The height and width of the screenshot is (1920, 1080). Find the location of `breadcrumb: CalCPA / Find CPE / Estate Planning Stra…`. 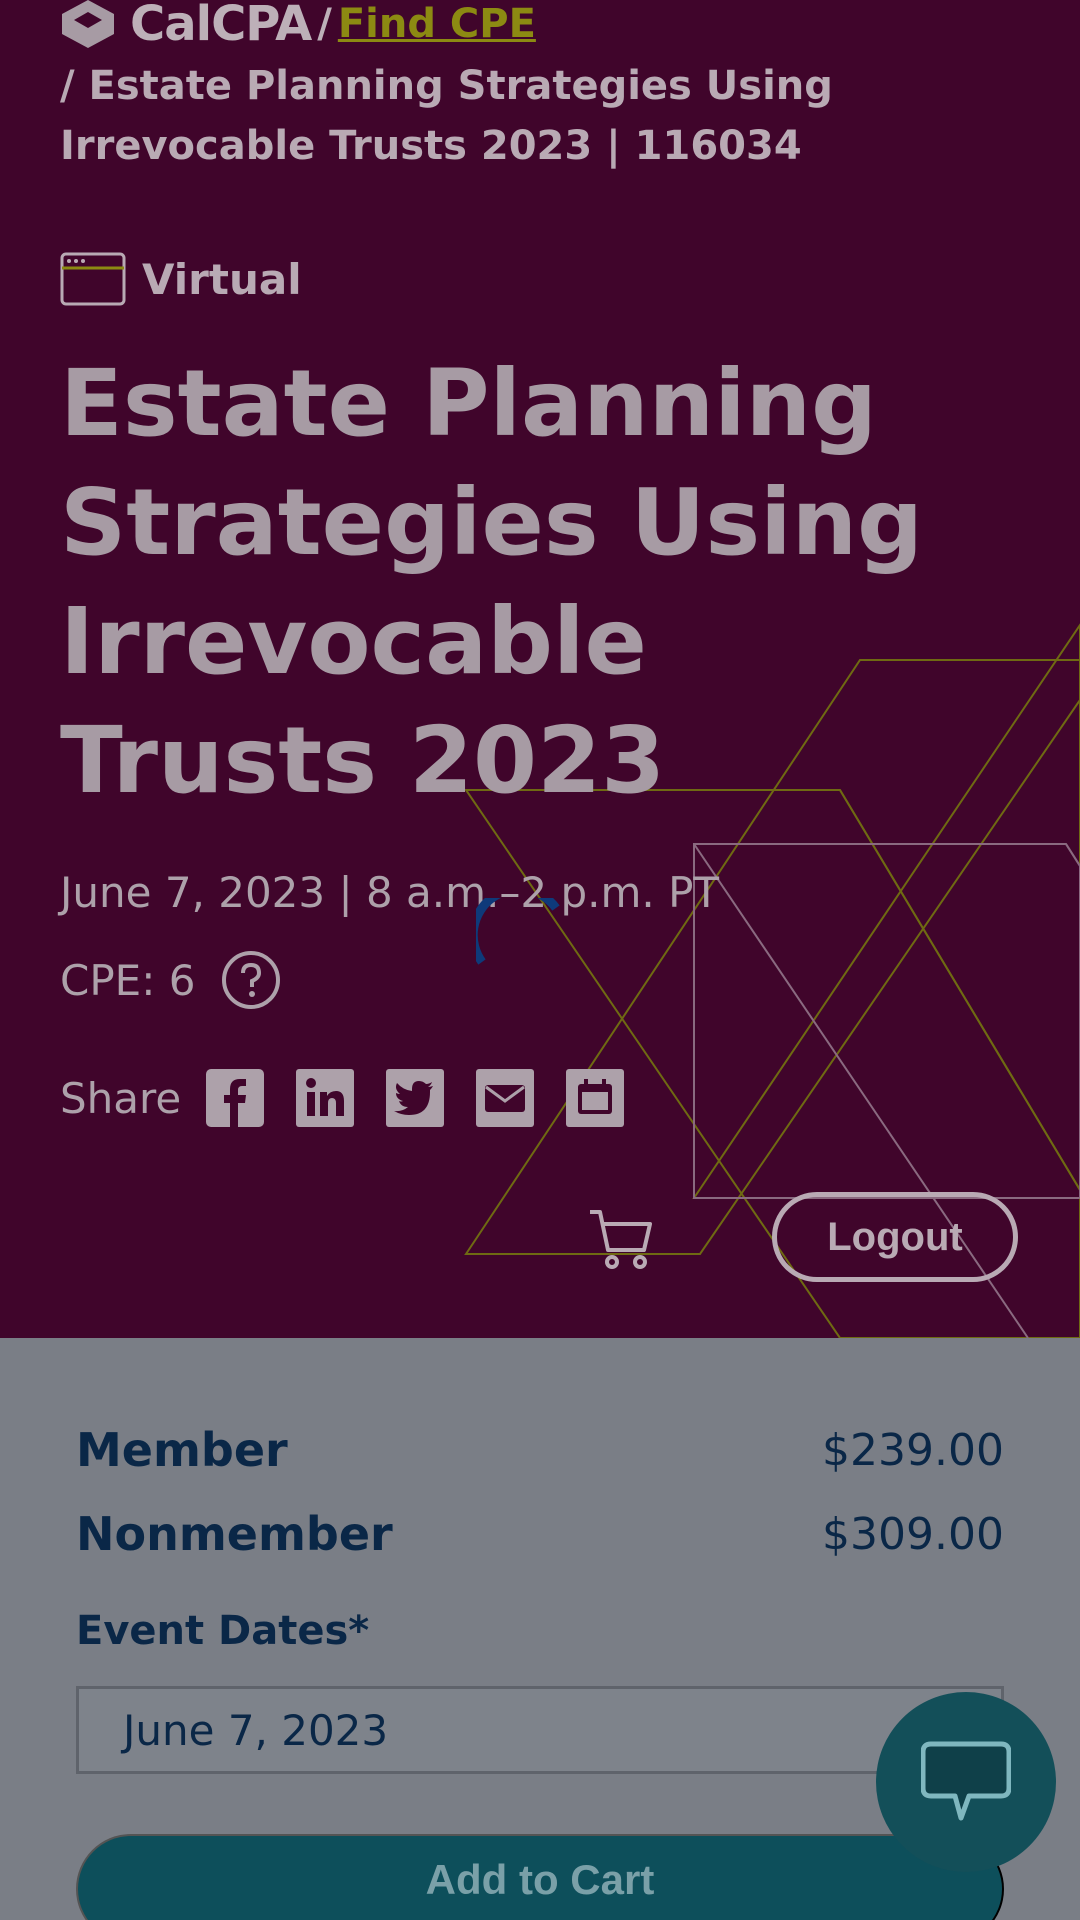

breadcrumb: CalCPA / Find CPE / Estate Planning Stra… is located at coordinates (450, 88).